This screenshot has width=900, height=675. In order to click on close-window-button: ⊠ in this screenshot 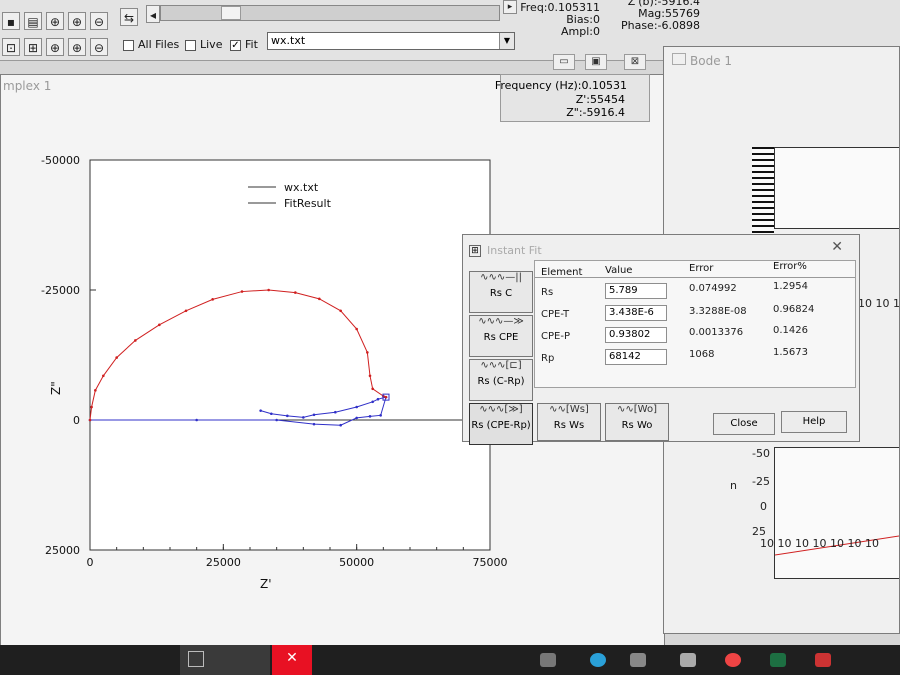, I will do `click(635, 62)`.